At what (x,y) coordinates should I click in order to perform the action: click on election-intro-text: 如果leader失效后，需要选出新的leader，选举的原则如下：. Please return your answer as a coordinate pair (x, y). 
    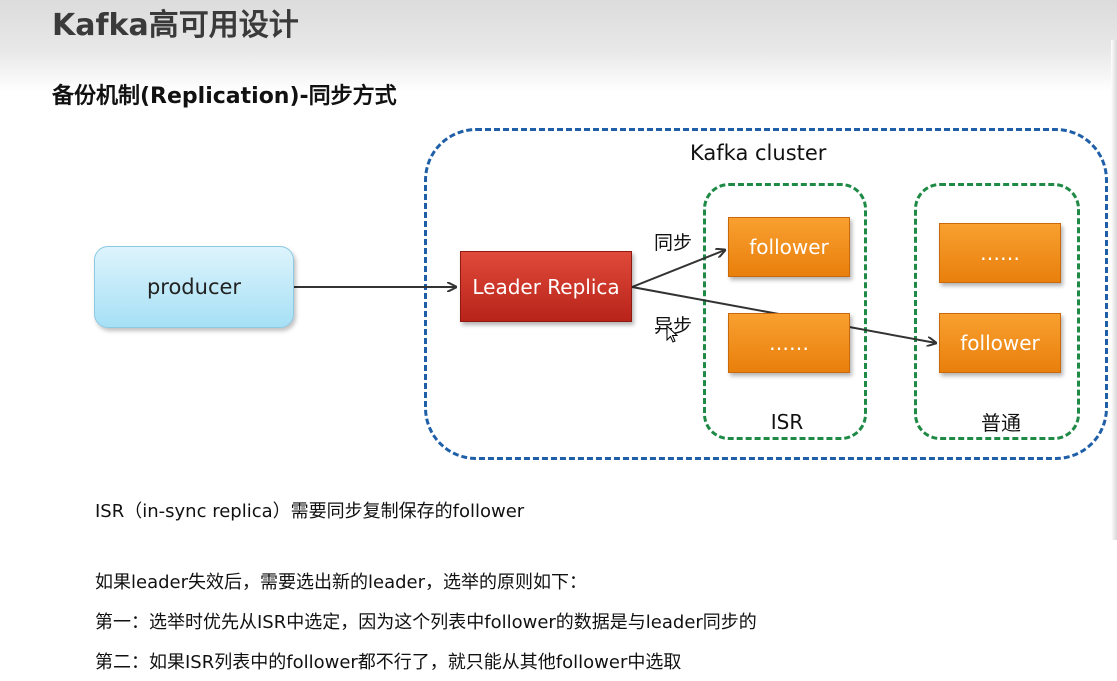
    Looking at the image, I should click on (341, 582).